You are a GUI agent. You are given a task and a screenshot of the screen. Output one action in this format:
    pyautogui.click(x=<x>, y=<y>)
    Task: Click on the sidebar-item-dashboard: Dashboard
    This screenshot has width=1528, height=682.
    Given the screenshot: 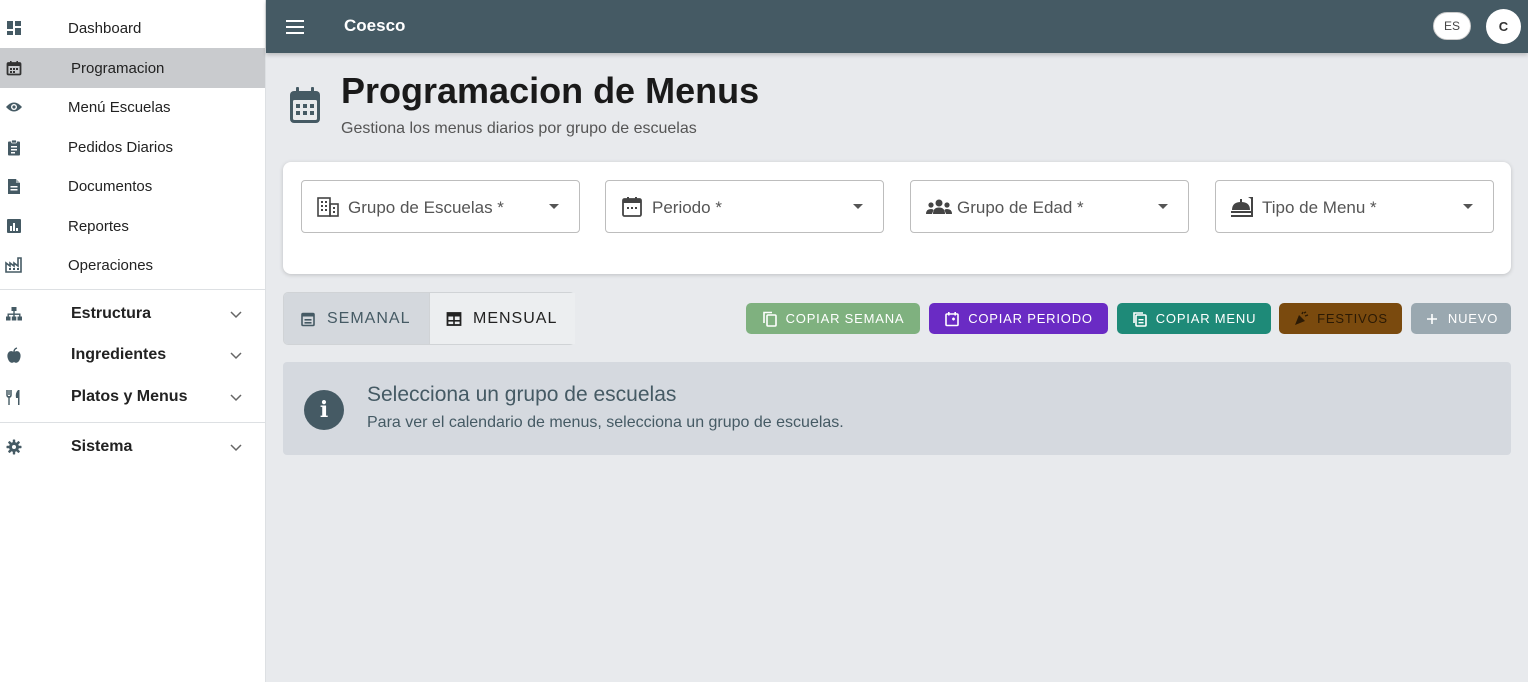 What is the action you would take?
    pyautogui.click(x=132, y=28)
    